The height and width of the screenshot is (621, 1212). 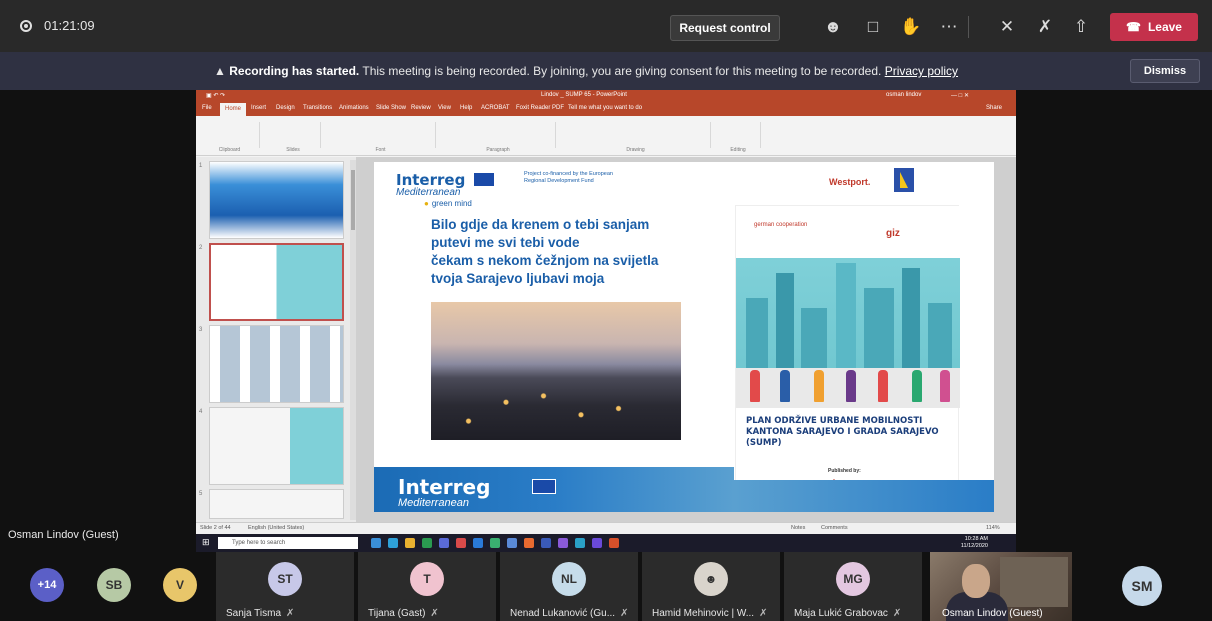 I want to click on chat-icon: □, so click(x=873, y=27).